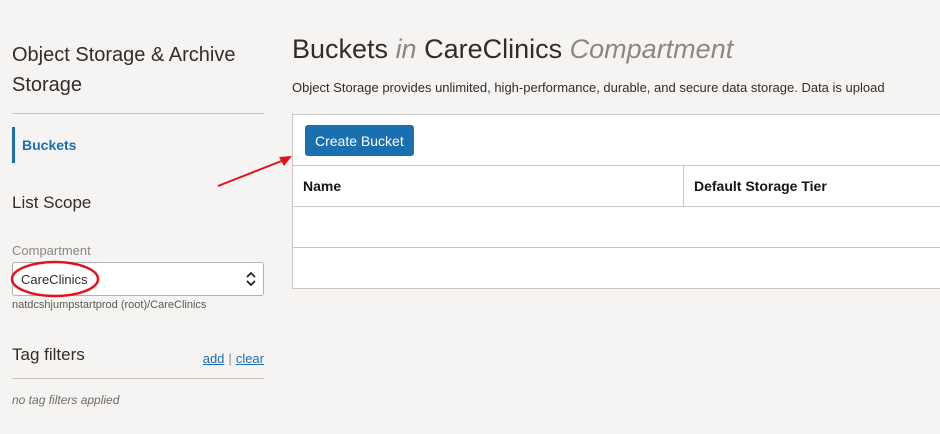 This screenshot has height=434, width=940. I want to click on annotation-arrowhead, so click(285, 161).